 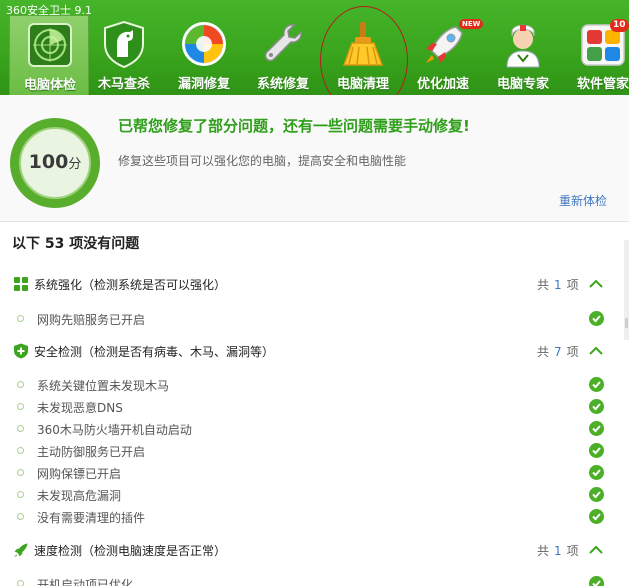 What do you see at coordinates (583, 200) in the screenshot?
I see `recheck-link: 重新体检` at bounding box center [583, 200].